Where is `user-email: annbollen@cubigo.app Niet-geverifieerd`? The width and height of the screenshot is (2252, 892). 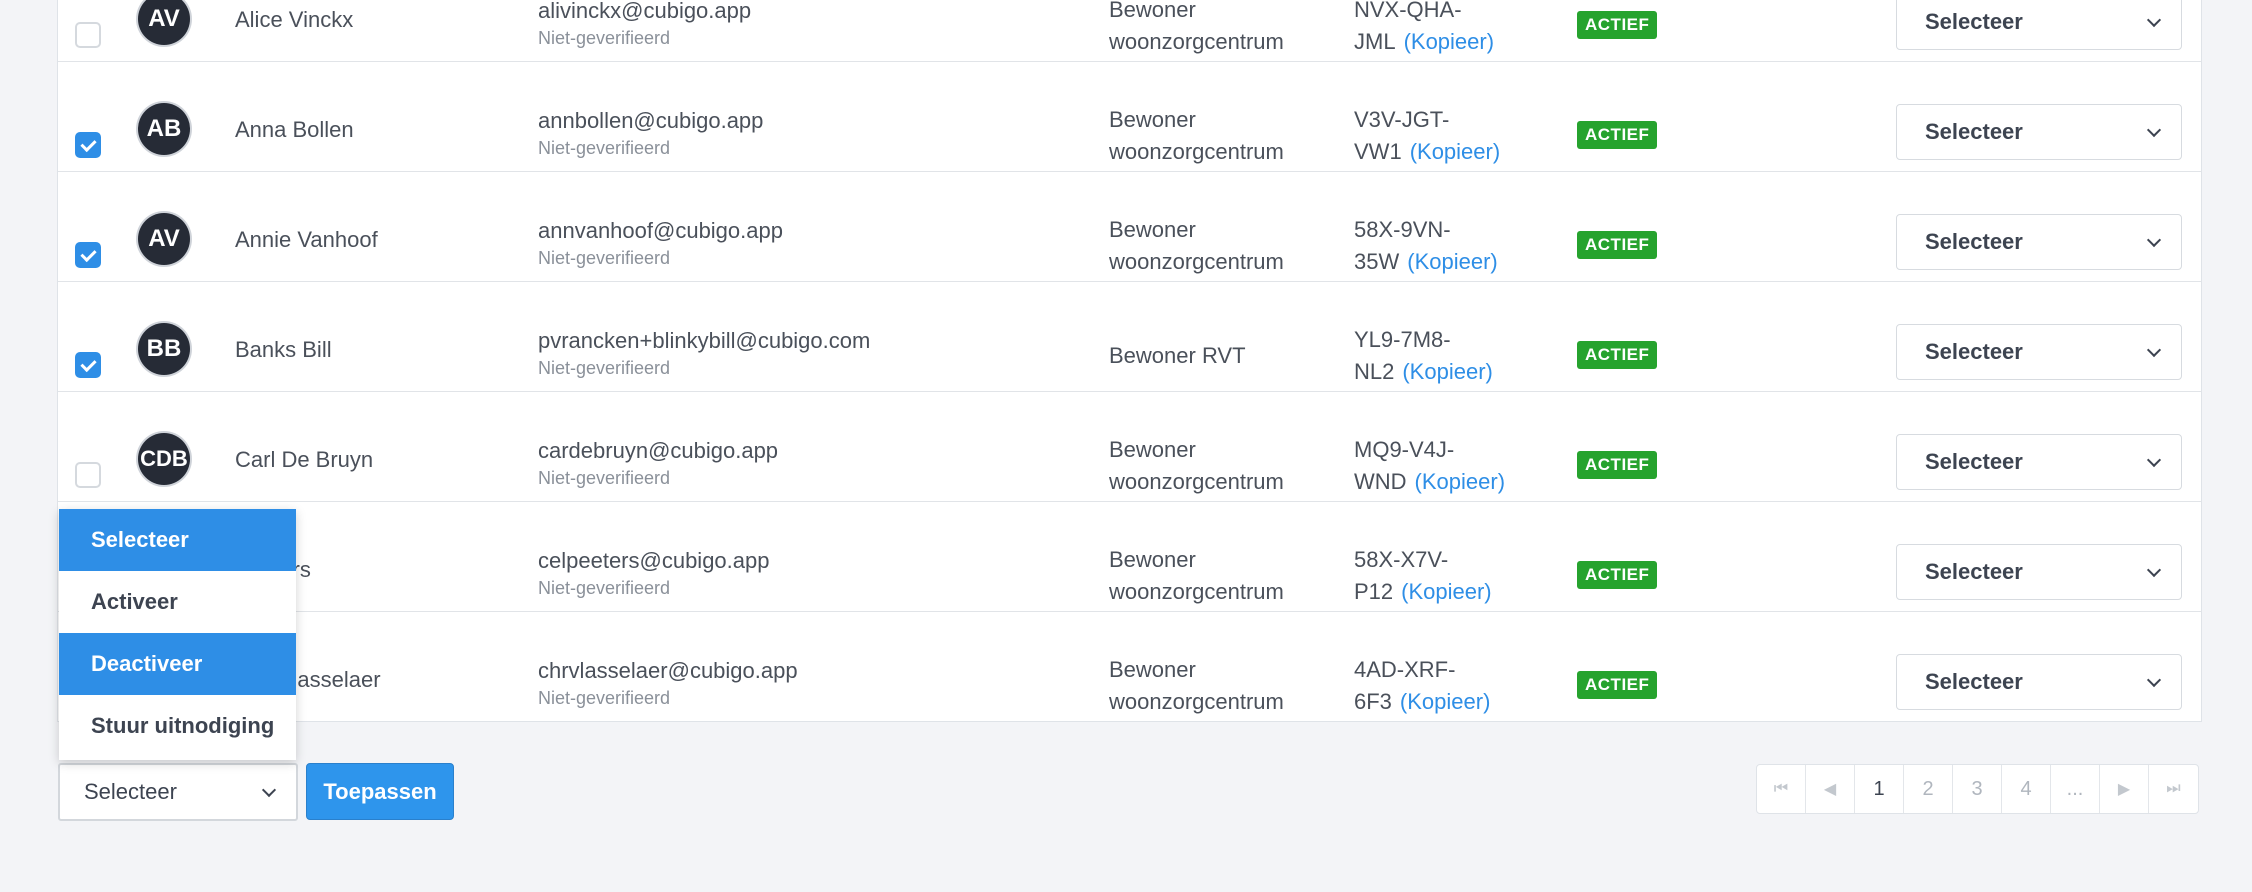
user-email: annbollen@cubigo.app Niet-geverifieerd is located at coordinates (651, 133).